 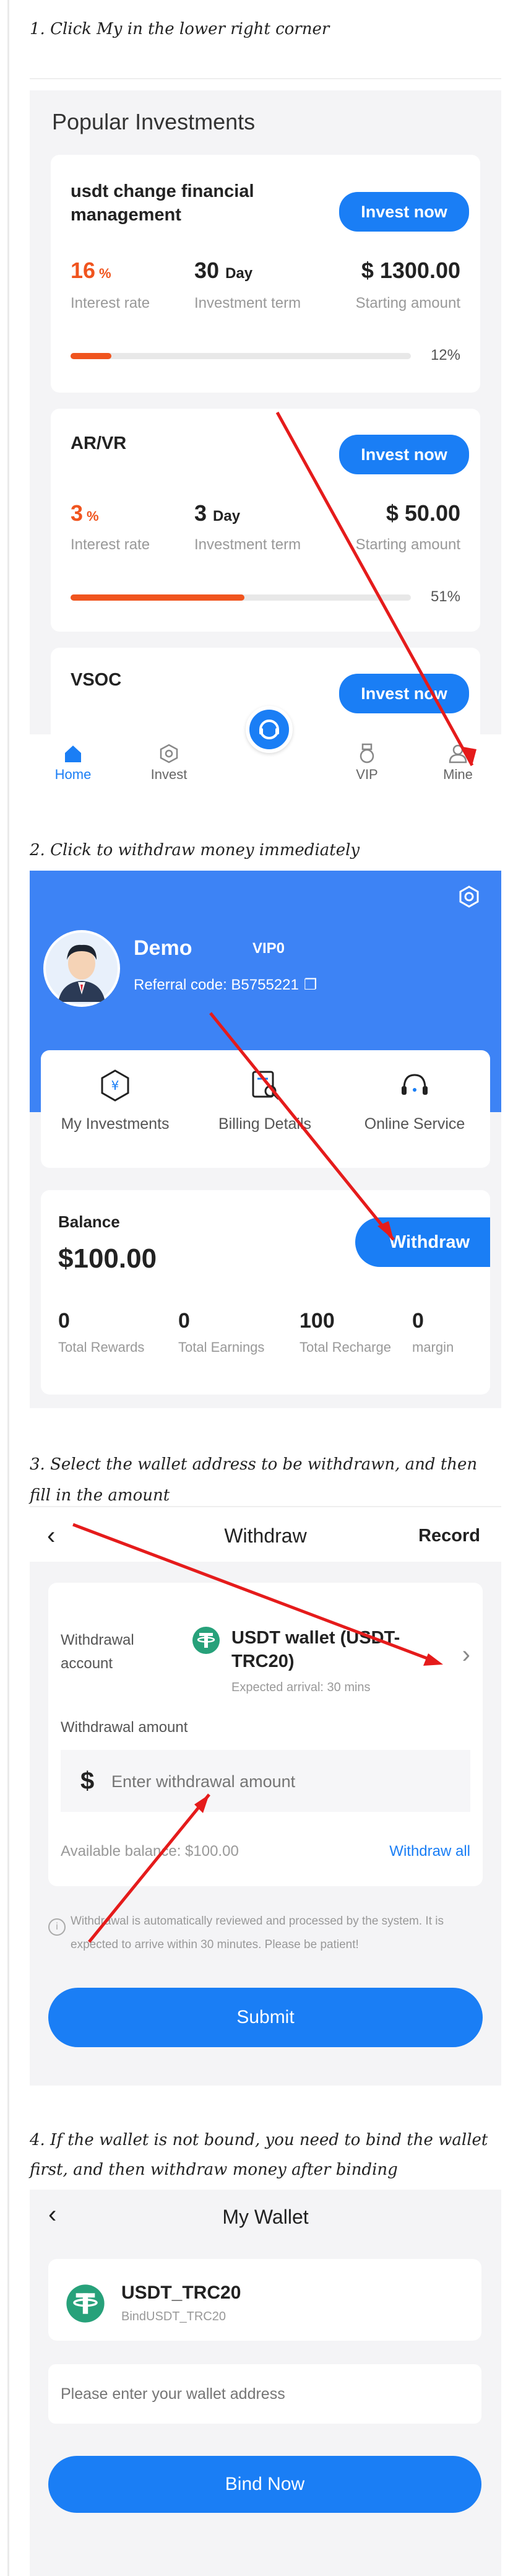 What do you see at coordinates (264, 2300) in the screenshot?
I see `wallet-coin-card: USDT_TRC20 BindUSDT_TRC20` at bounding box center [264, 2300].